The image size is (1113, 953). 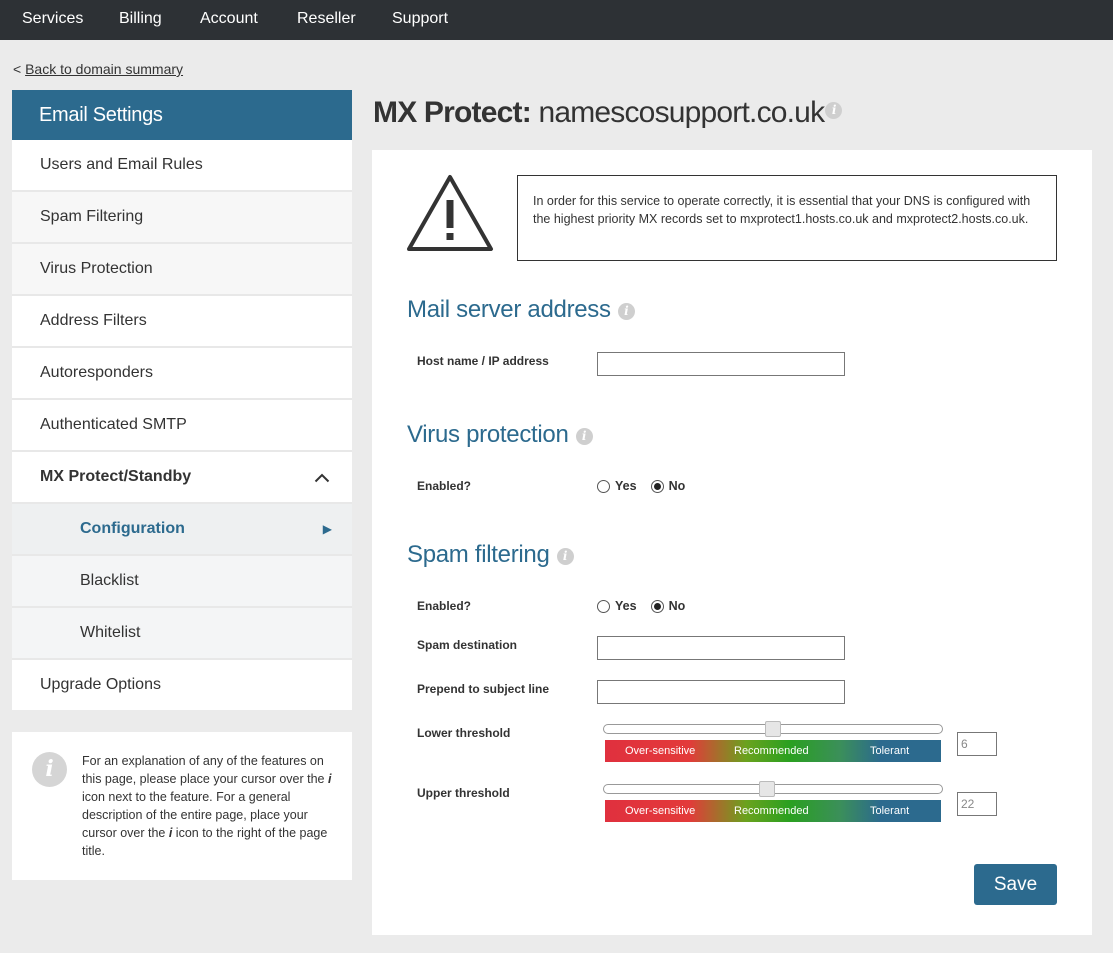 What do you see at coordinates (767, 789) in the screenshot?
I see `upper-threshold-slider-handle` at bounding box center [767, 789].